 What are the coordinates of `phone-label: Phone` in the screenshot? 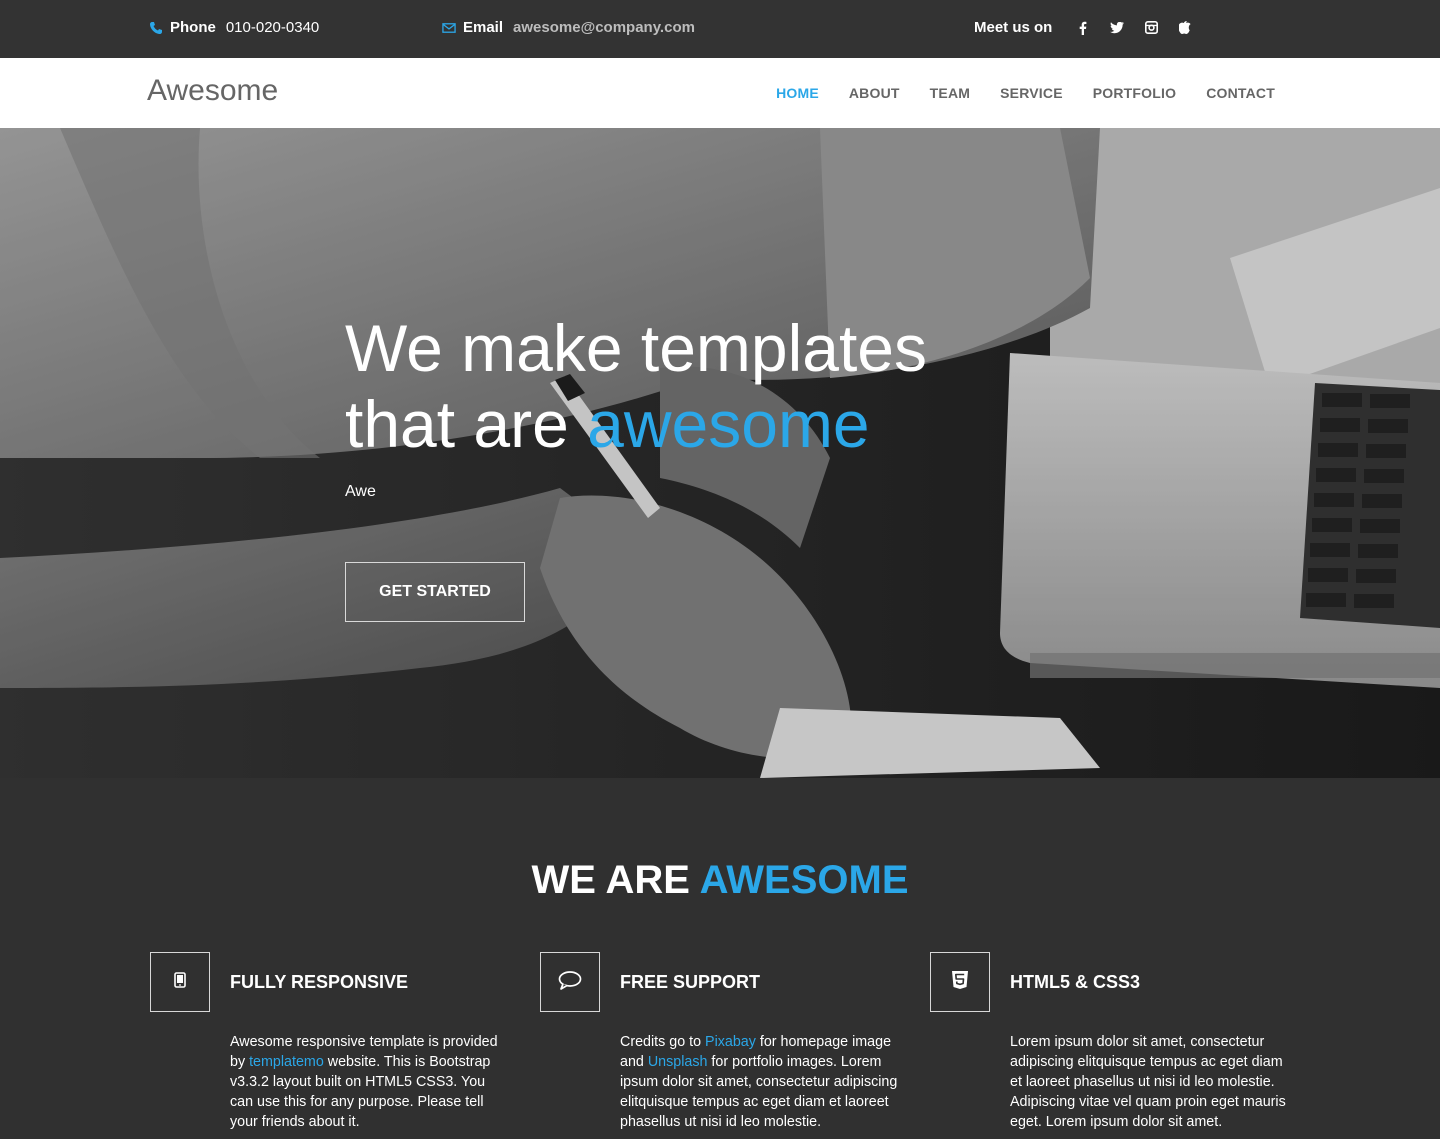 It's located at (193, 27).